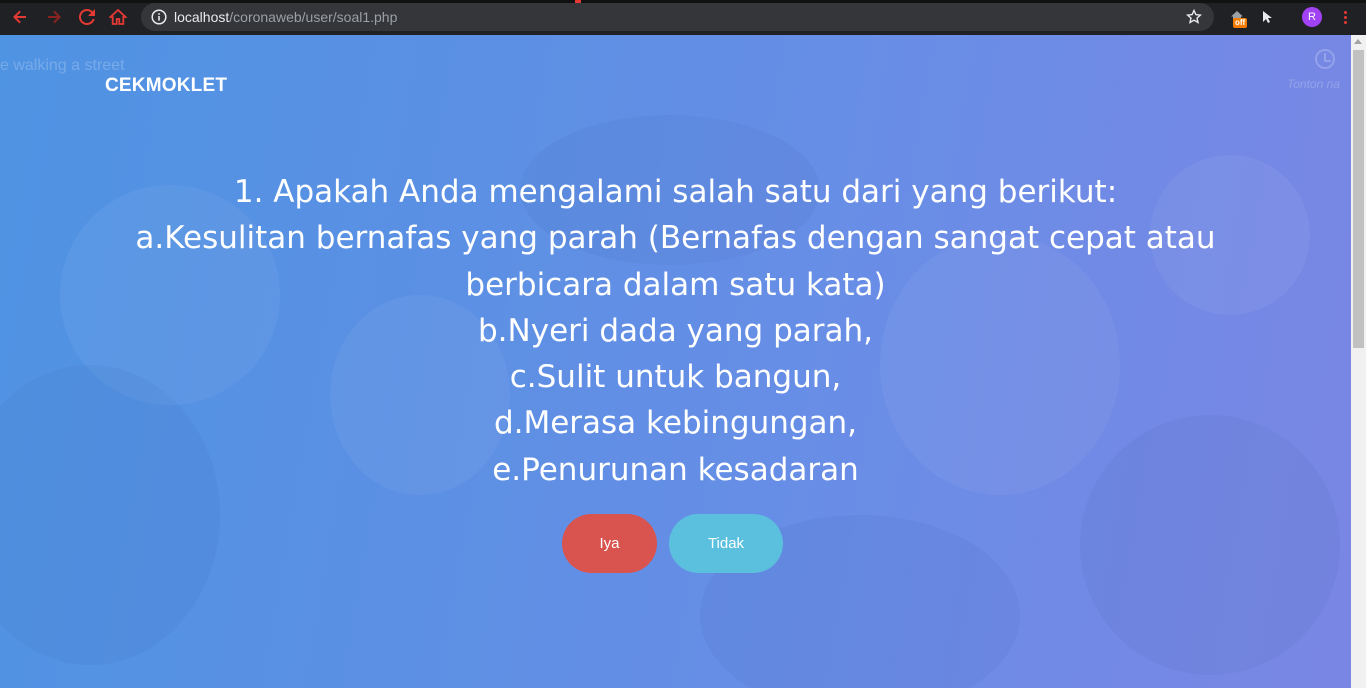  I want to click on browser-toolbar: localhost/coronaweb/user/soal1.php off R, so click(683, 17).